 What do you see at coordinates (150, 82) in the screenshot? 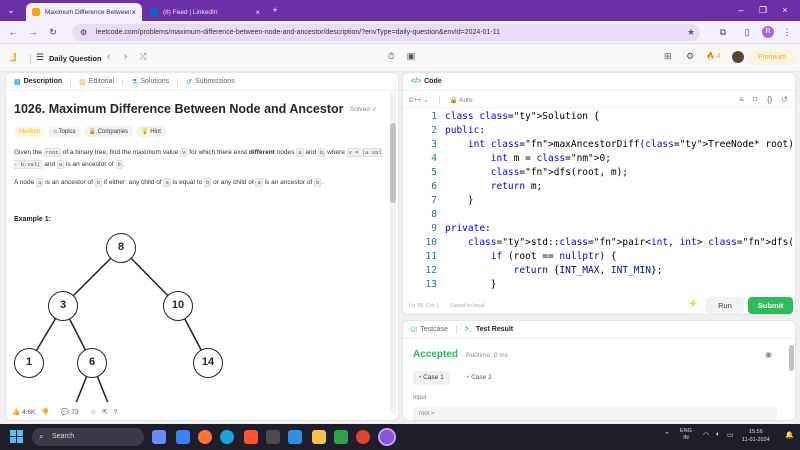
I see `tab-solutions: ⚗ Solutions` at bounding box center [150, 82].